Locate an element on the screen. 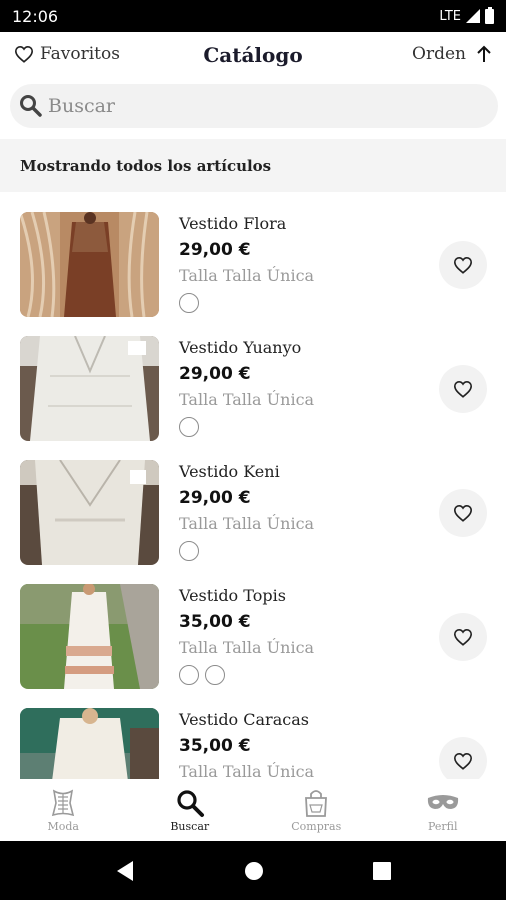 This screenshot has width=506, height=900. system-navigation-bar is located at coordinates (253, 870).